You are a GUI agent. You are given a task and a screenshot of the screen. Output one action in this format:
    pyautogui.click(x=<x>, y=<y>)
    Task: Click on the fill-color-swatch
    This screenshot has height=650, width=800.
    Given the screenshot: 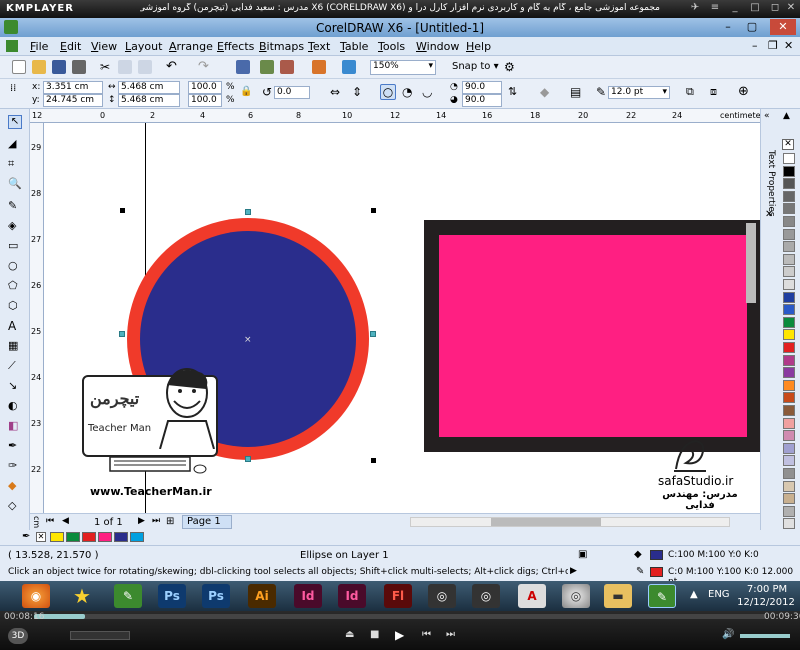 What is the action you would take?
    pyautogui.click(x=656, y=555)
    